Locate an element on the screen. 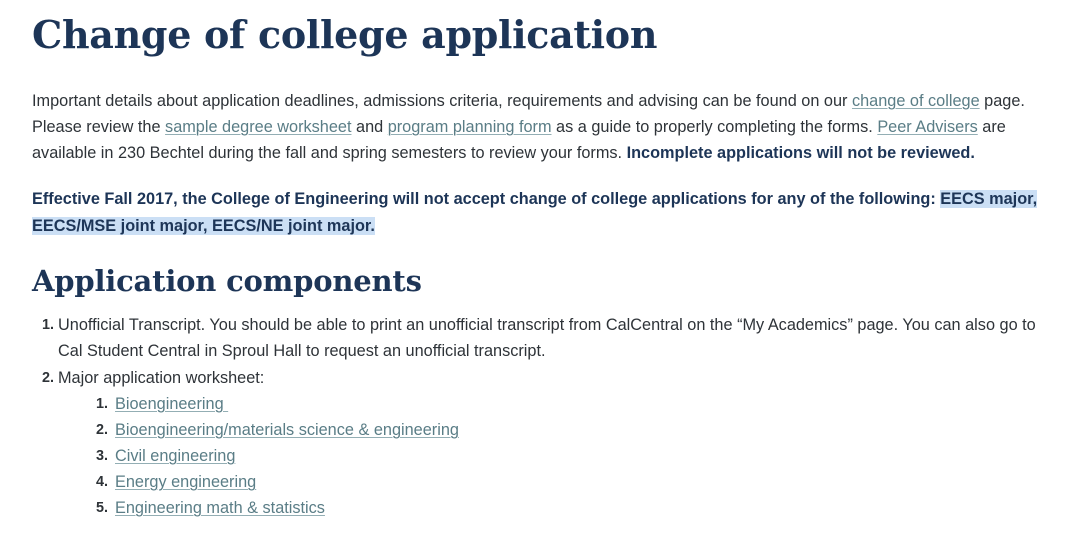  component-item-text: Major application worksheet: is located at coordinates (161, 377).